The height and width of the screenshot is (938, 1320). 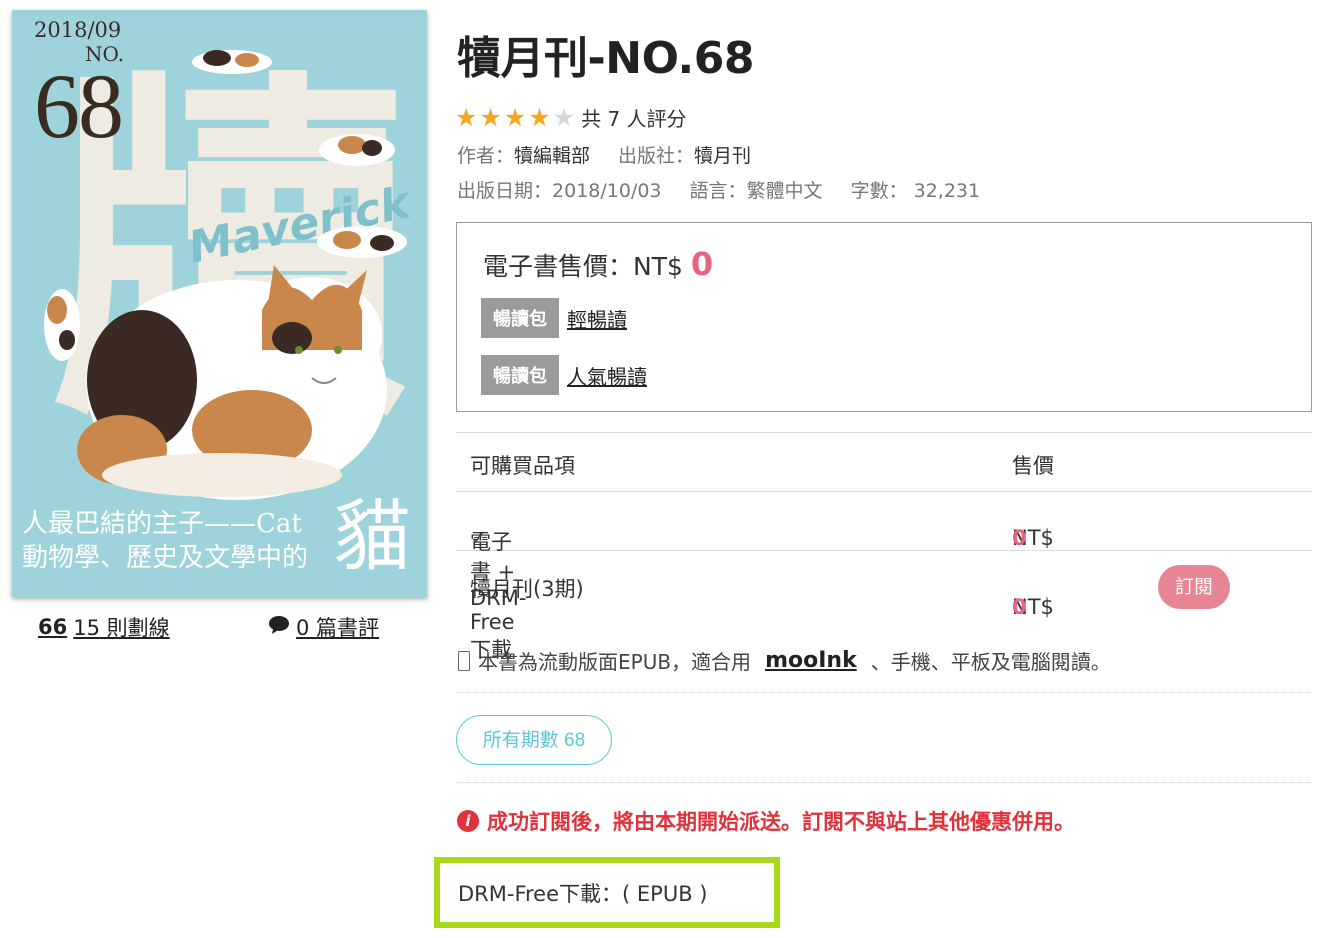 What do you see at coordinates (165, 558) in the screenshot?
I see `cover-tagline-line2: 動物學、歷史及文學中的` at bounding box center [165, 558].